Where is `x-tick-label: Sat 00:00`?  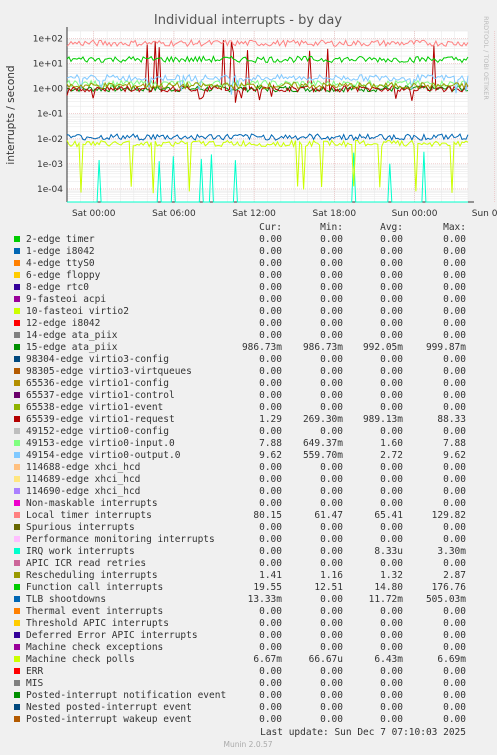
x-tick-label: Sat 00:00 is located at coordinates (94, 214).